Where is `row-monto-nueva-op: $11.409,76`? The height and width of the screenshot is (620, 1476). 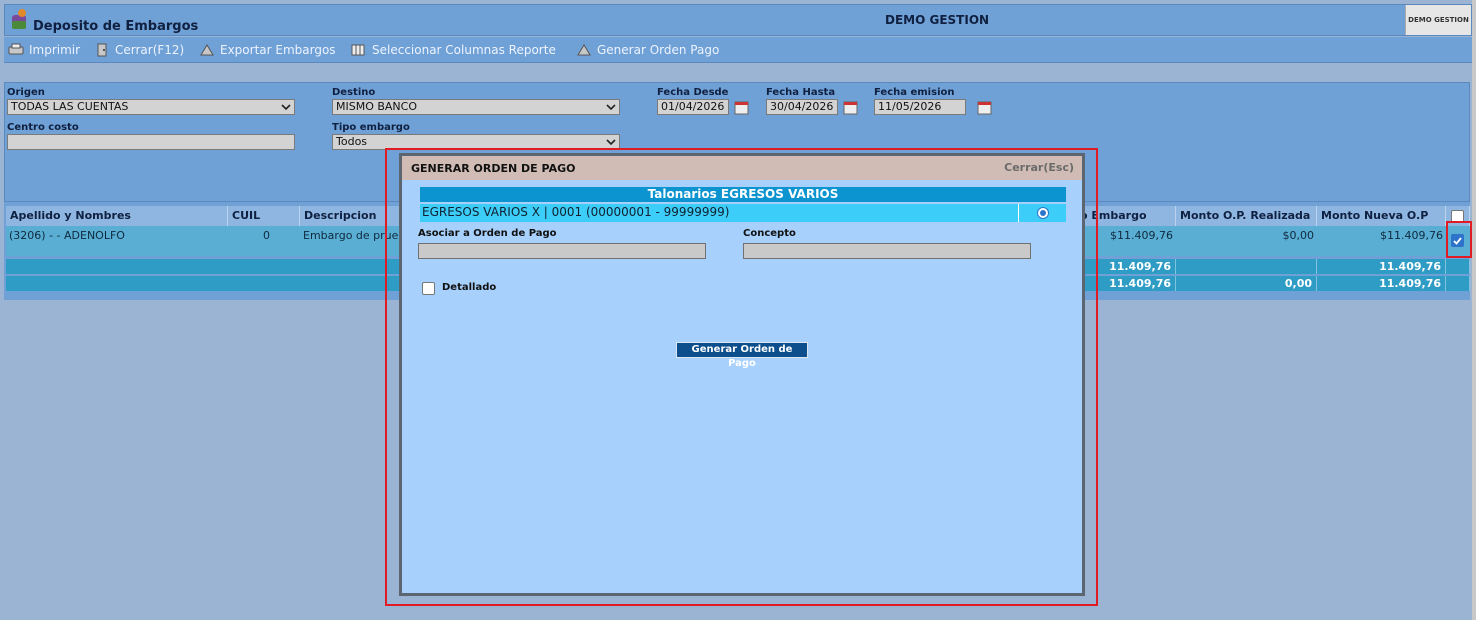 row-monto-nueva-op: $11.409,76 is located at coordinates (1381, 241).